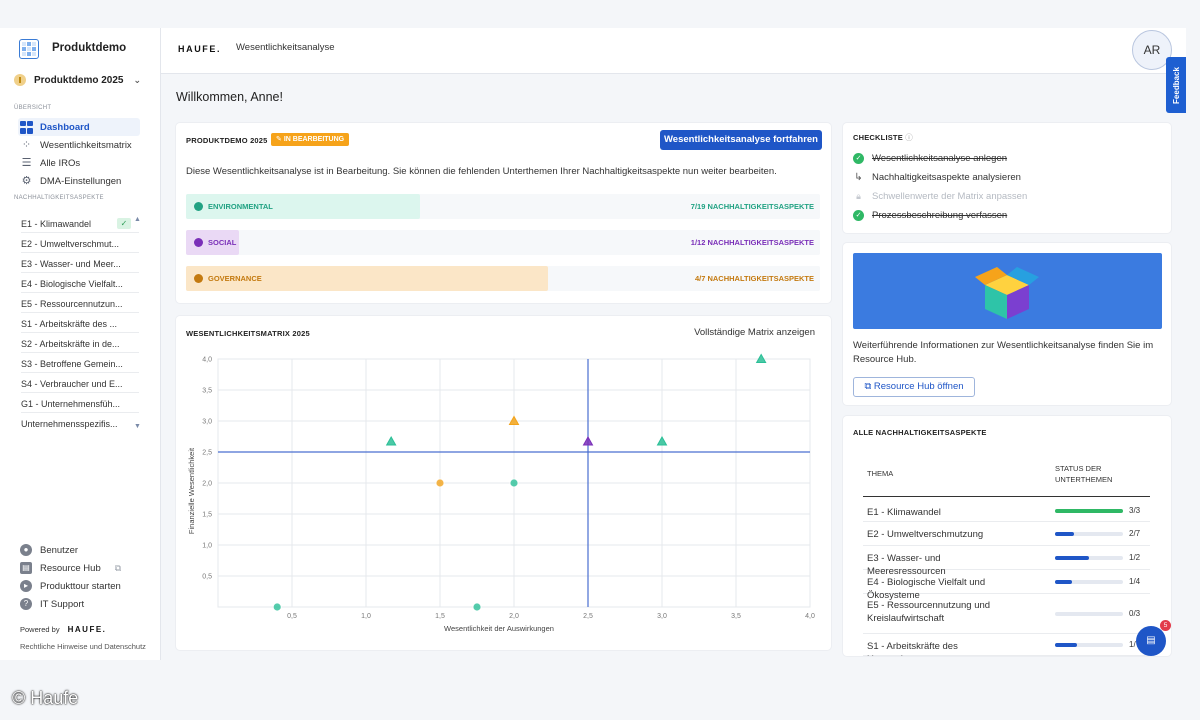 This screenshot has height=720, width=1200. I want to click on y-tick-label: 2,5, so click(207, 453).